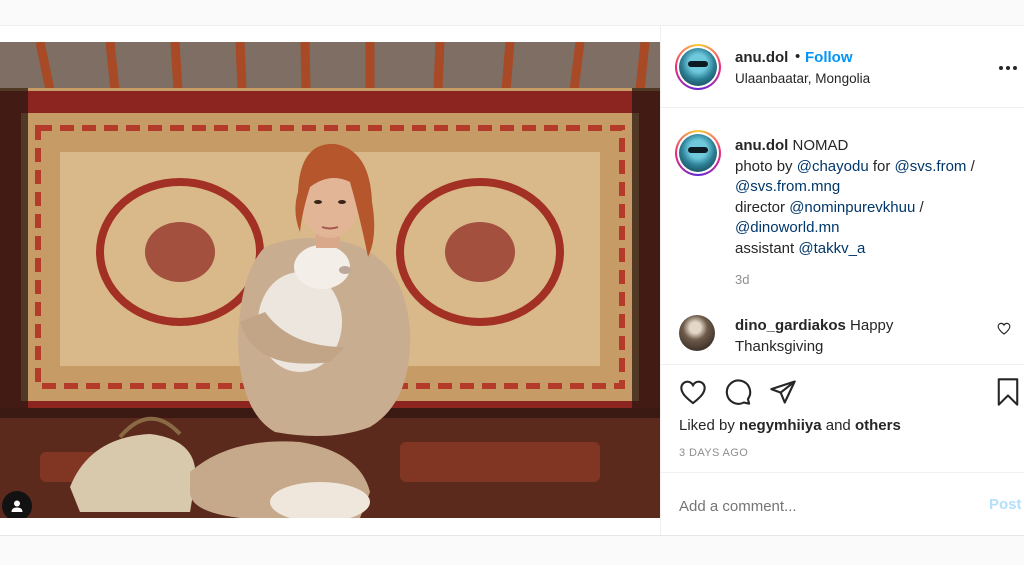 The width and height of the screenshot is (1024, 565). Describe the element at coordinates (802, 78) in the screenshot. I see `post-location: Ulaanbaatar, Mongolia` at that location.